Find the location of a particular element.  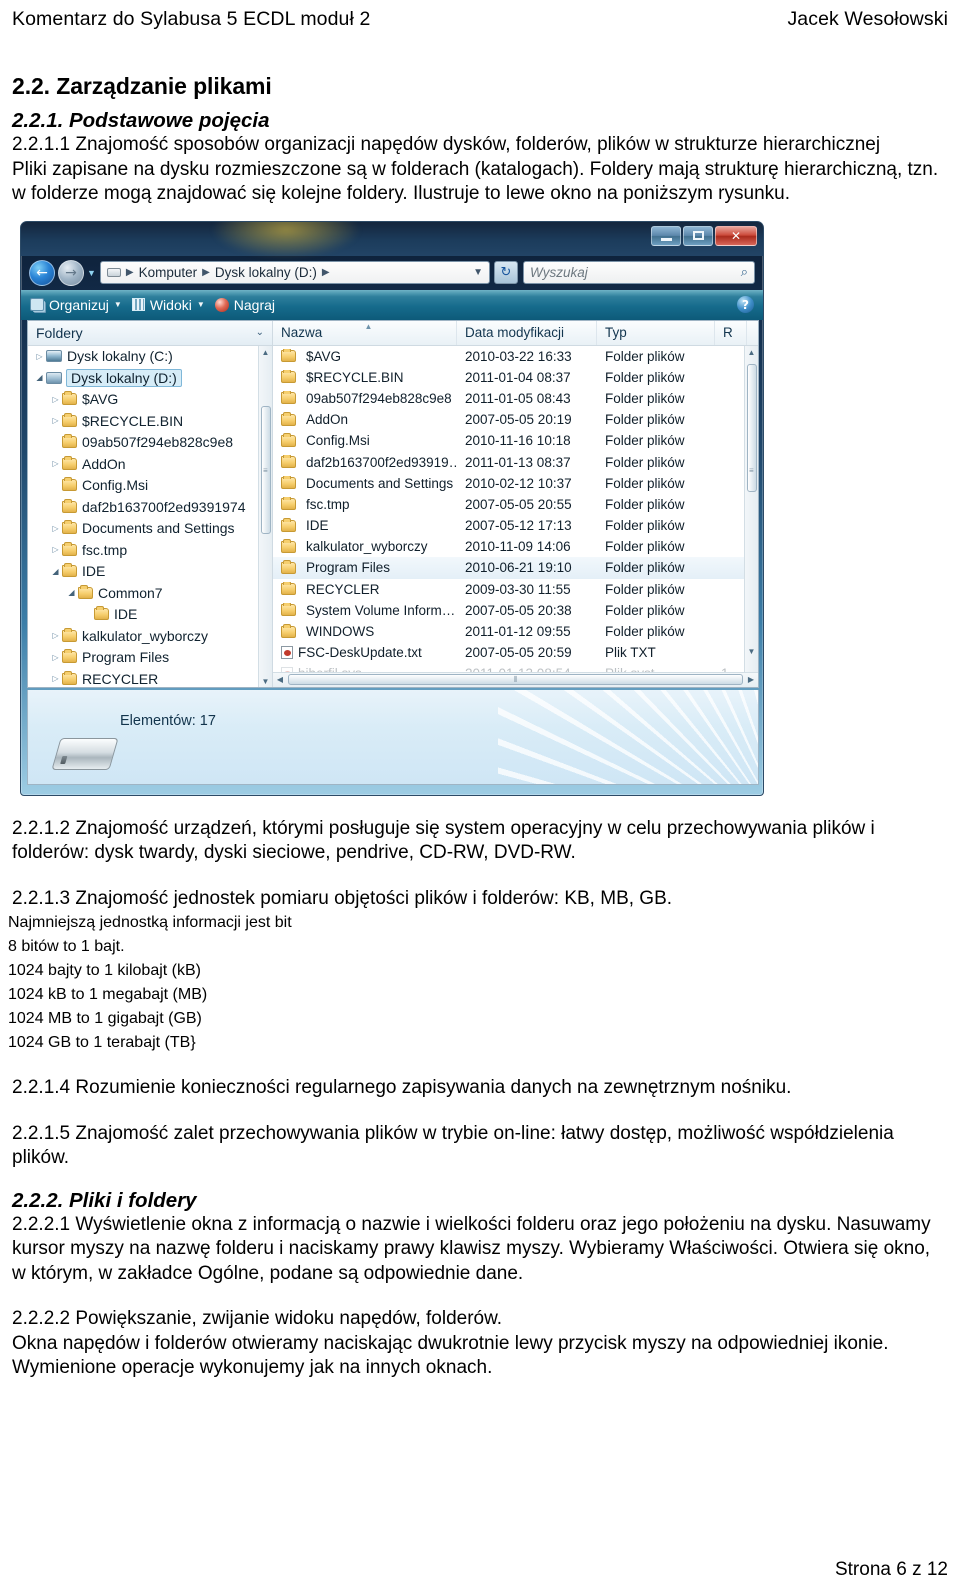

list-scroll-down-icon: ▼ is located at coordinates (751, 652).